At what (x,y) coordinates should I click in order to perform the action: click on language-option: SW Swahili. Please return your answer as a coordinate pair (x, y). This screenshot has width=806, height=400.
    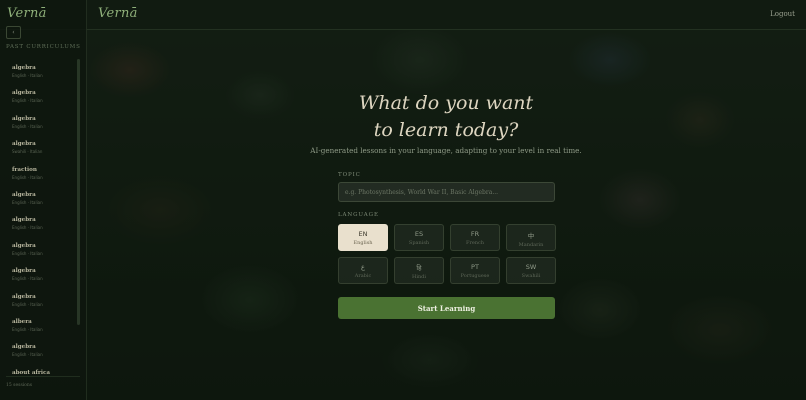
    Looking at the image, I should click on (531, 270).